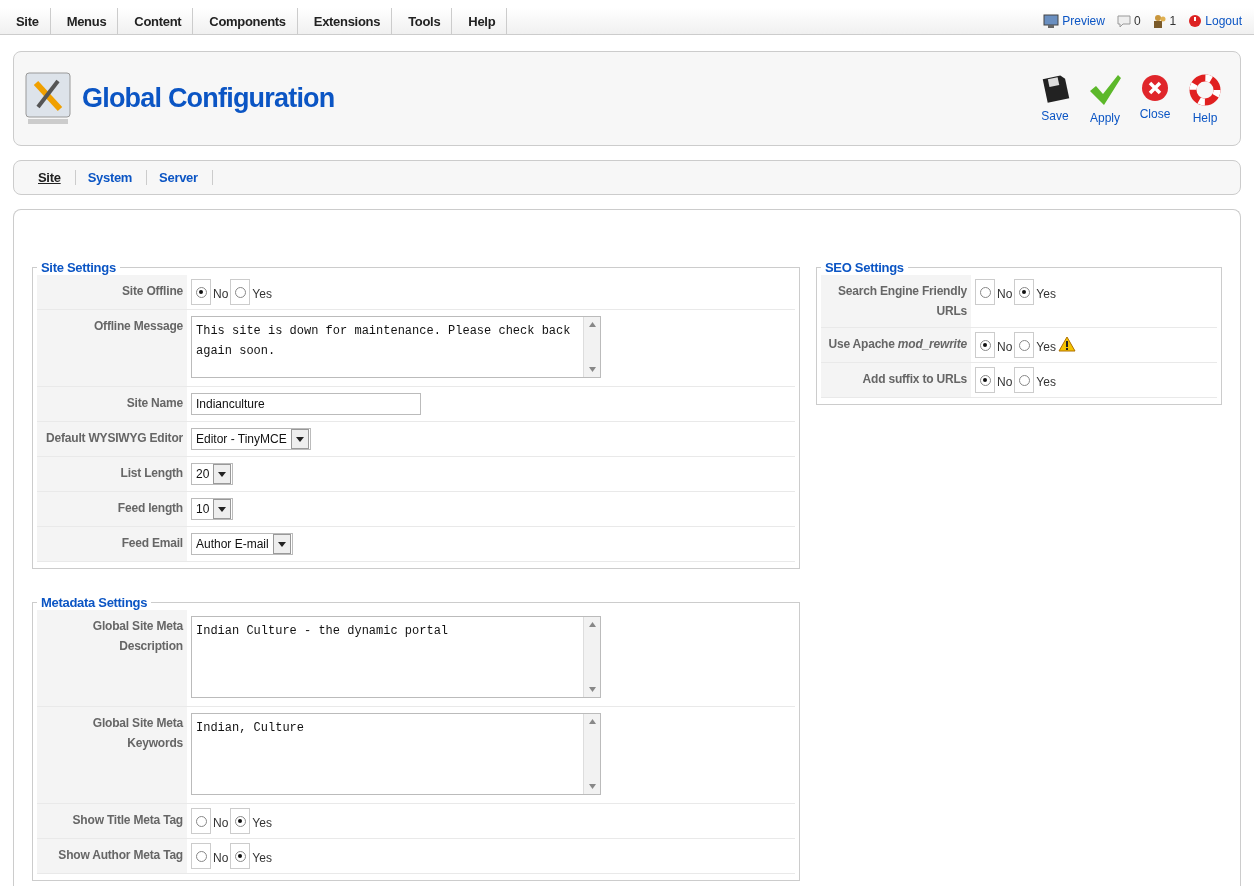  Describe the element at coordinates (896, 301) in the screenshot. I see `field-label: Search Engine Friendly URLs` at that location.